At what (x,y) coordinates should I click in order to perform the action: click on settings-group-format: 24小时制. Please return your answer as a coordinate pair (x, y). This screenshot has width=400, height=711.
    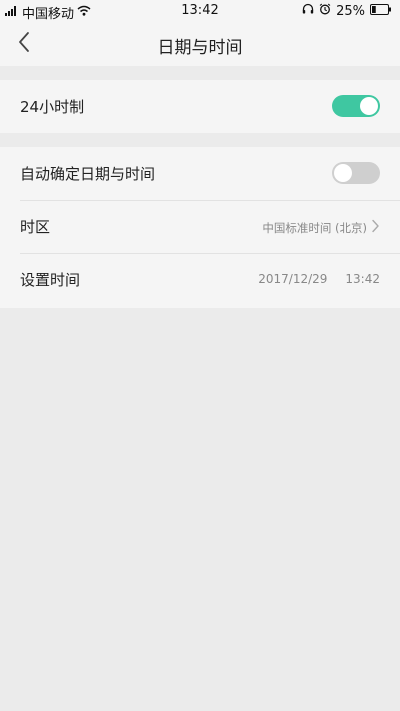
    Looking at the image, I should click on (200, 106).